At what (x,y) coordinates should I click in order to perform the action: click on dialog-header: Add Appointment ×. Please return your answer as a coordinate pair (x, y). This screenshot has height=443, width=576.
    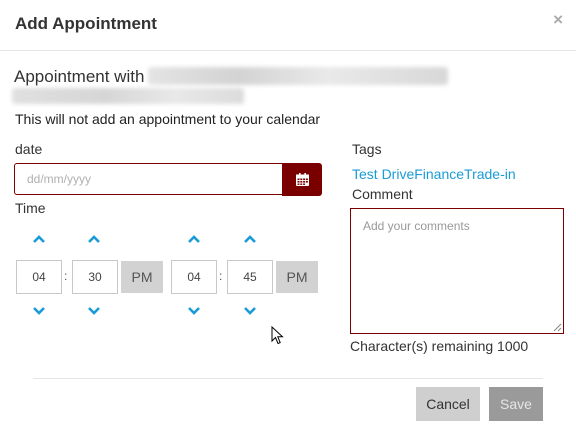
    Looking at the image, I should click on (288, 25).